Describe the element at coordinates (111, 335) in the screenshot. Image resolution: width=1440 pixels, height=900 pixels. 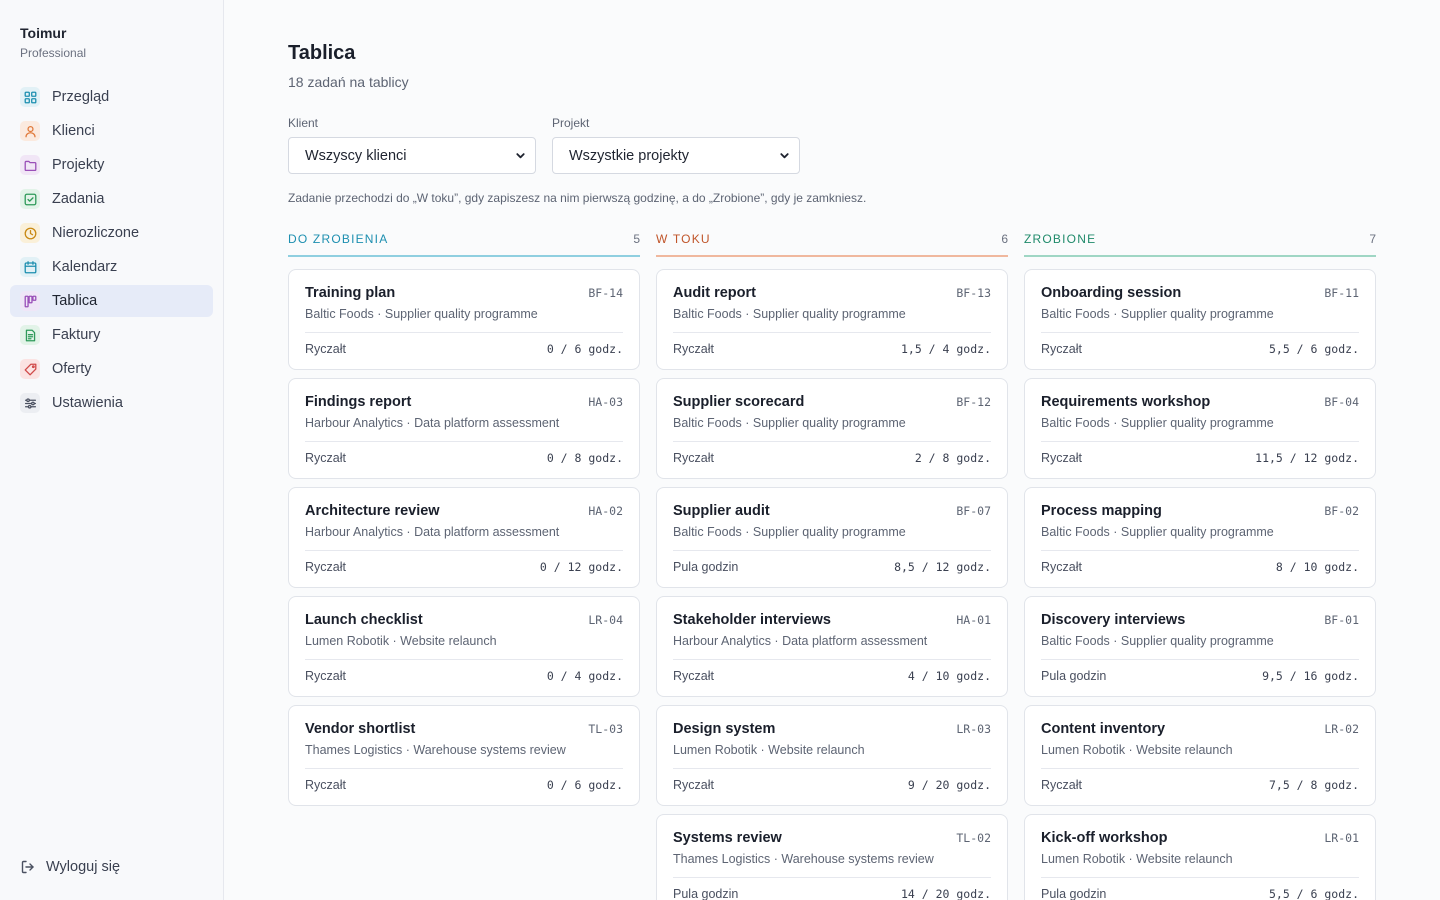
I see `sidebar-item-faktury: Faktury` at that location.